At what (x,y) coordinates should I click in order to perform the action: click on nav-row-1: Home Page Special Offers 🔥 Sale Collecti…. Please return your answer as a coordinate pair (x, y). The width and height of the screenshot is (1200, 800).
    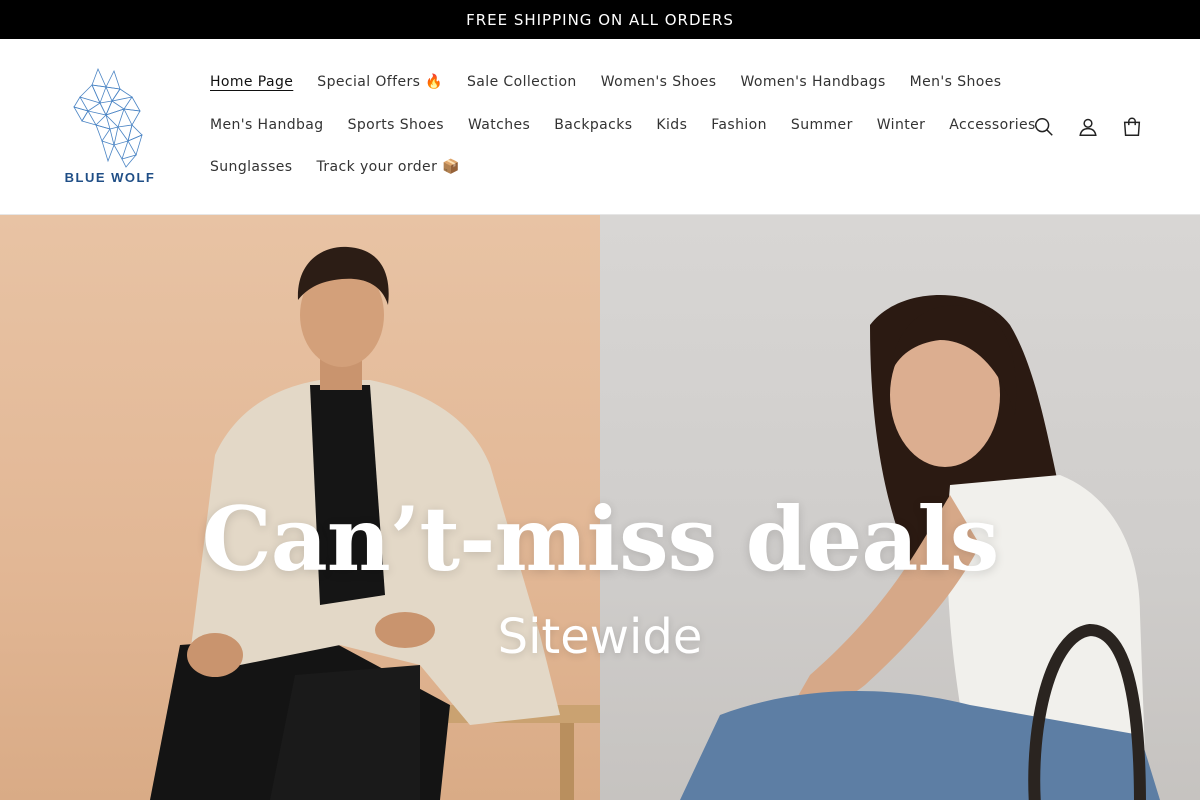
    Looking at the image, I should click on (599, 82).